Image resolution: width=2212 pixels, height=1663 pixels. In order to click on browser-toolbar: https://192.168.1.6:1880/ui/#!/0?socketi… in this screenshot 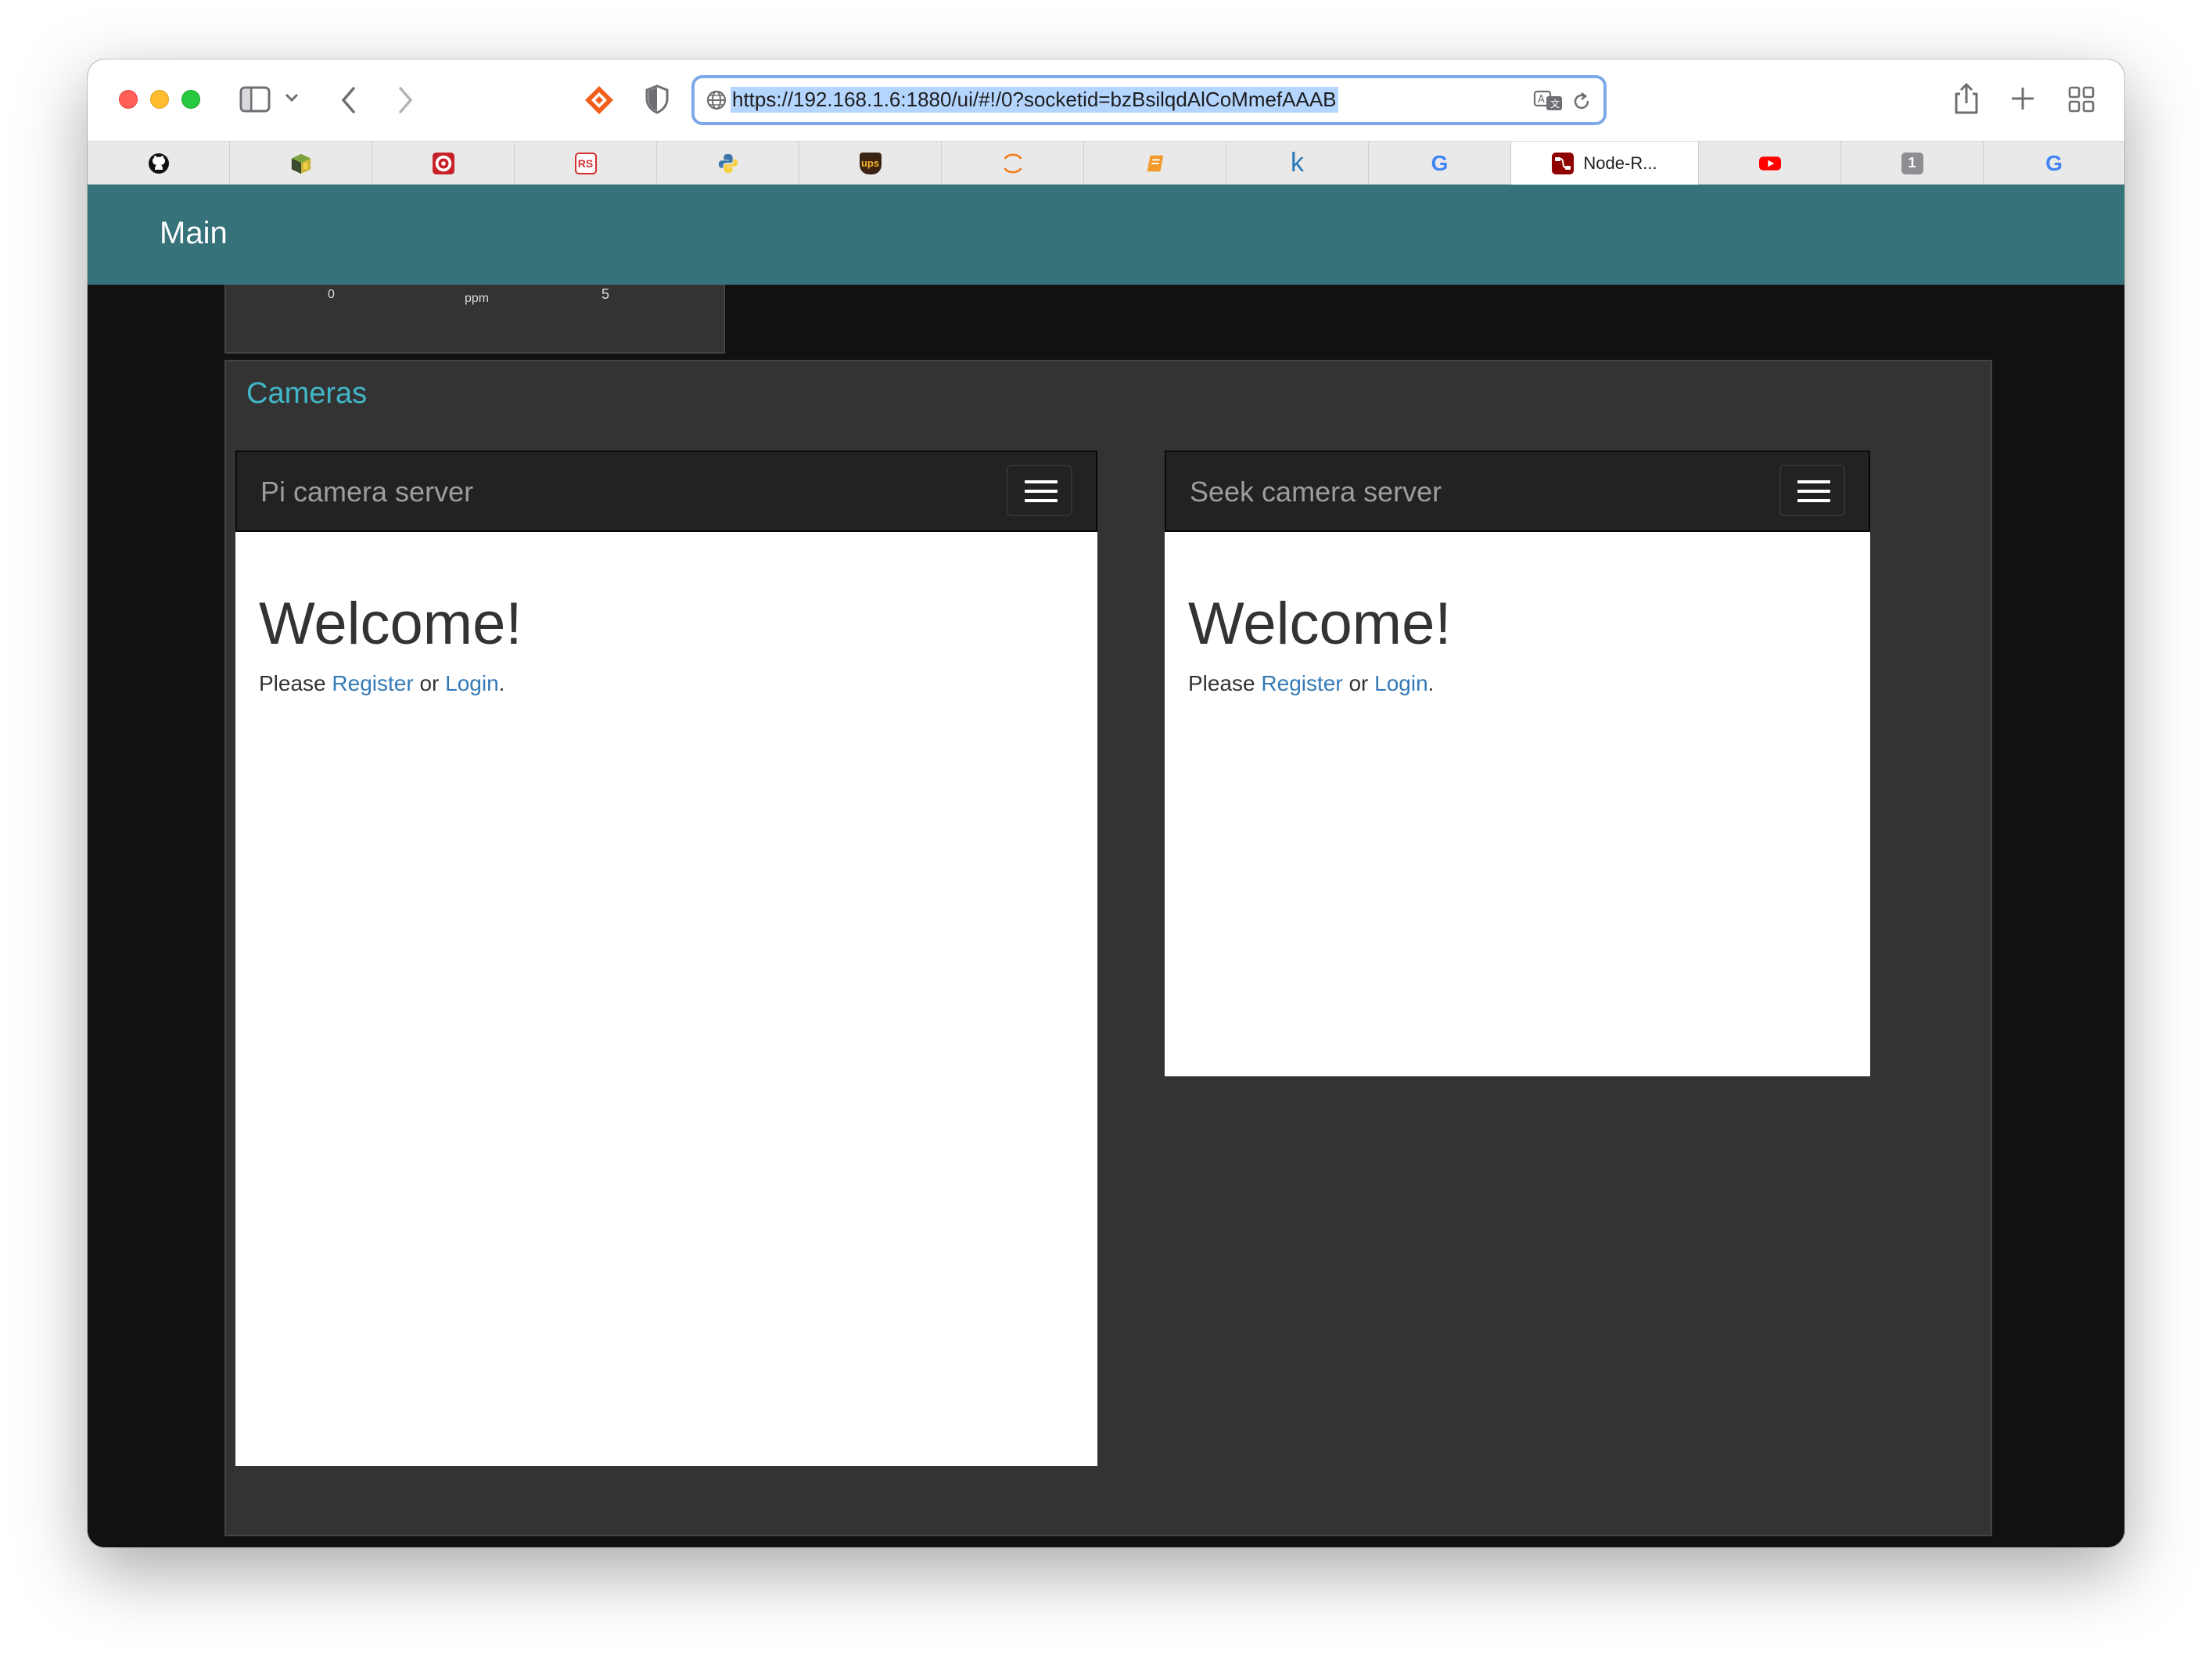, I will do `click(1106, 100)`.